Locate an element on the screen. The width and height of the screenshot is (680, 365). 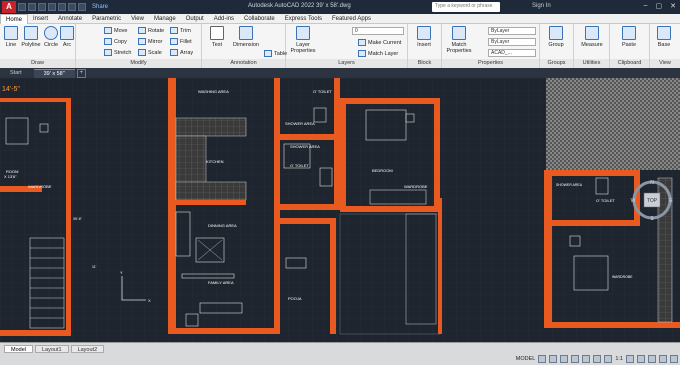
polar-icon is located at coordinates (575, 358).